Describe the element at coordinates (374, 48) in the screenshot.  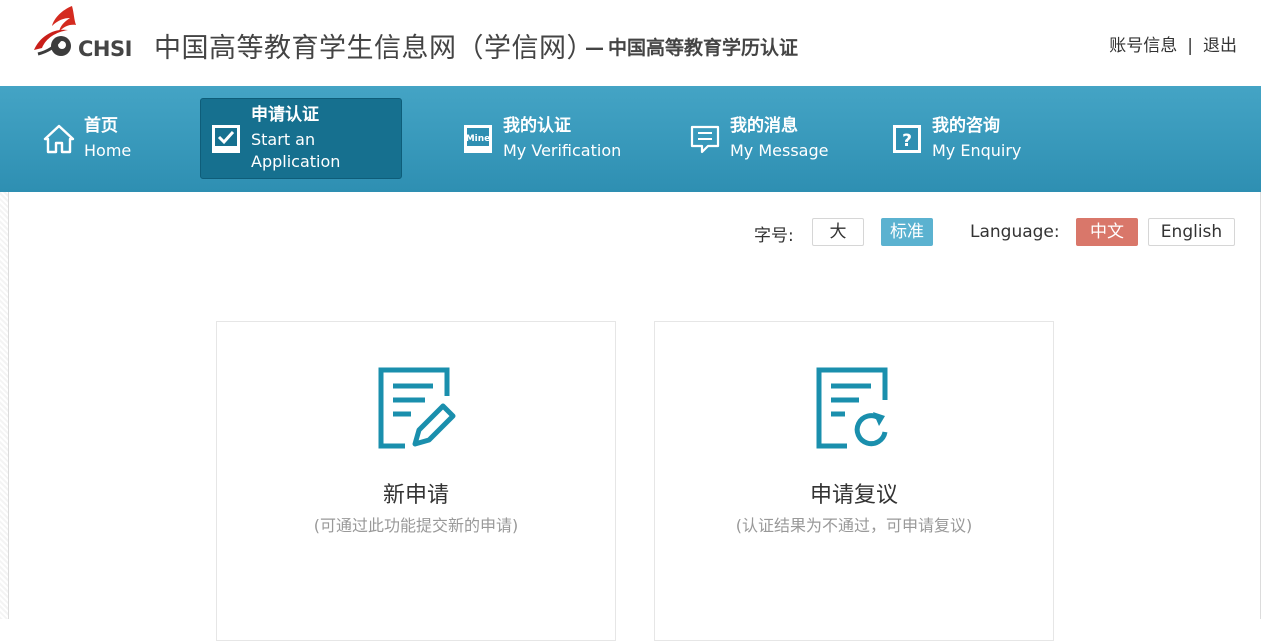
I see `site-title: 中国高等教育学生信息网（学信网）` at that location.